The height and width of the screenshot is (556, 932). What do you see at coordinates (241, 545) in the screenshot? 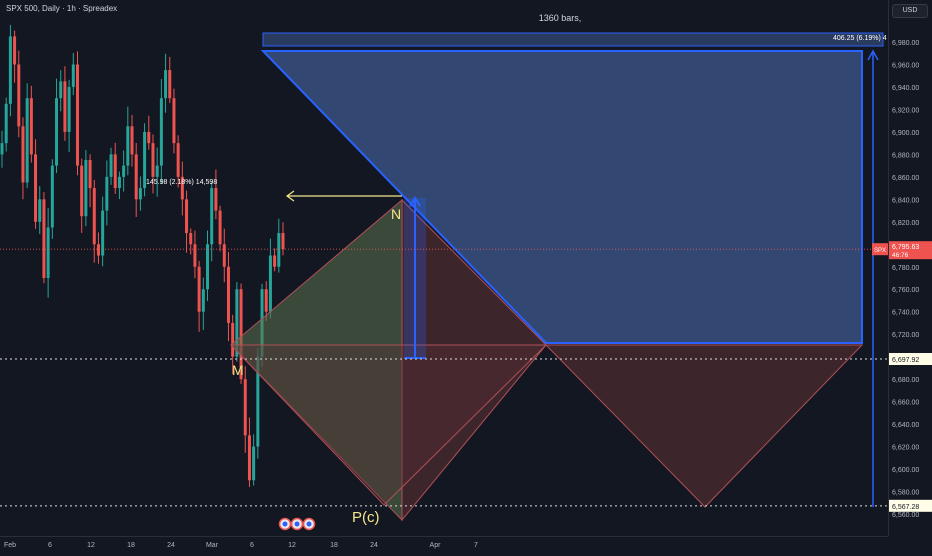
I see `time-axis-svg: Feb 6 12 18 24 Mar 6 12 18 24 Apr 7` at bounding box center [241, 545].